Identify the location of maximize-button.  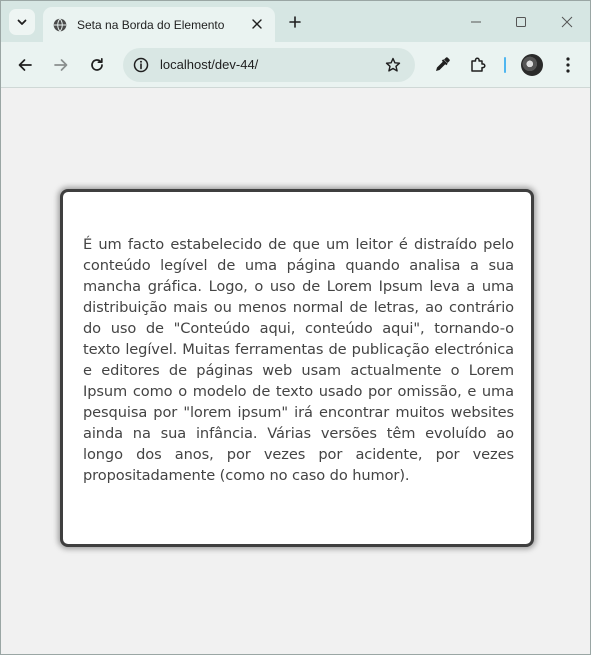
(521, 22).